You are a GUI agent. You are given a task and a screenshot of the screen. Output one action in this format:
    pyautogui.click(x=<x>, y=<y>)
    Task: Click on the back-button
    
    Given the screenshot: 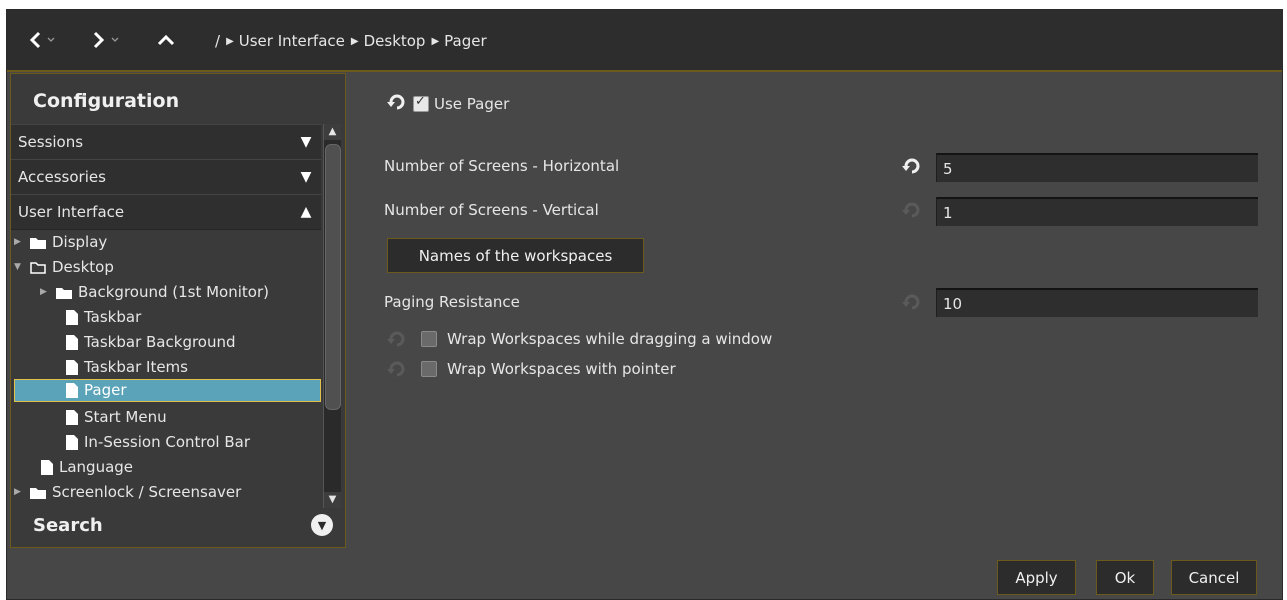 What is the action you would take?
    pyautogui.click(x=45, y=40)
    